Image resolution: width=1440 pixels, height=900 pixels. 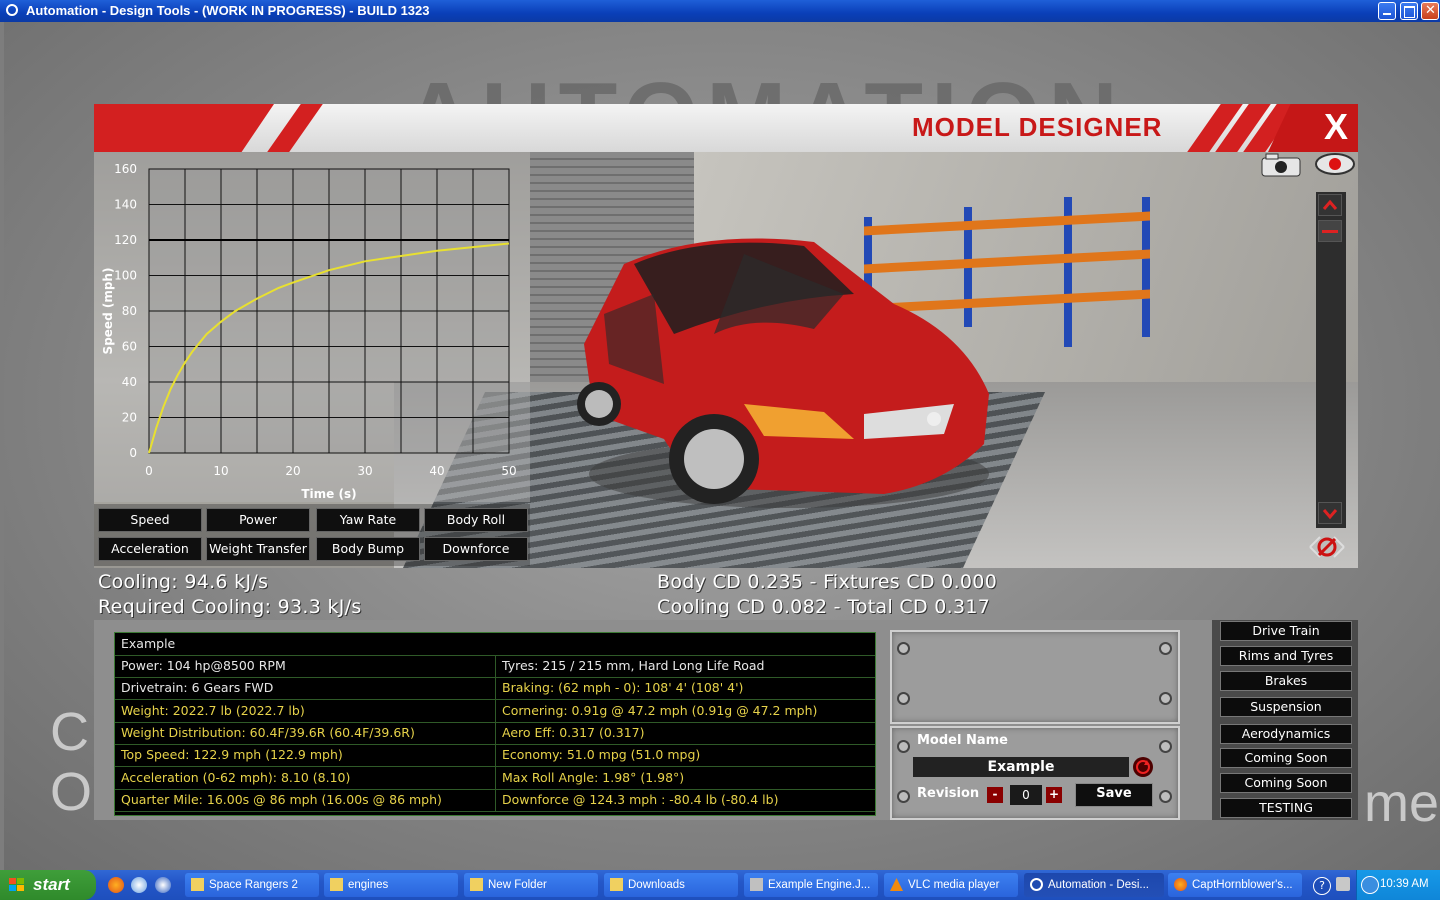 I want to click on start-button: start, so click(x=48, y=885).